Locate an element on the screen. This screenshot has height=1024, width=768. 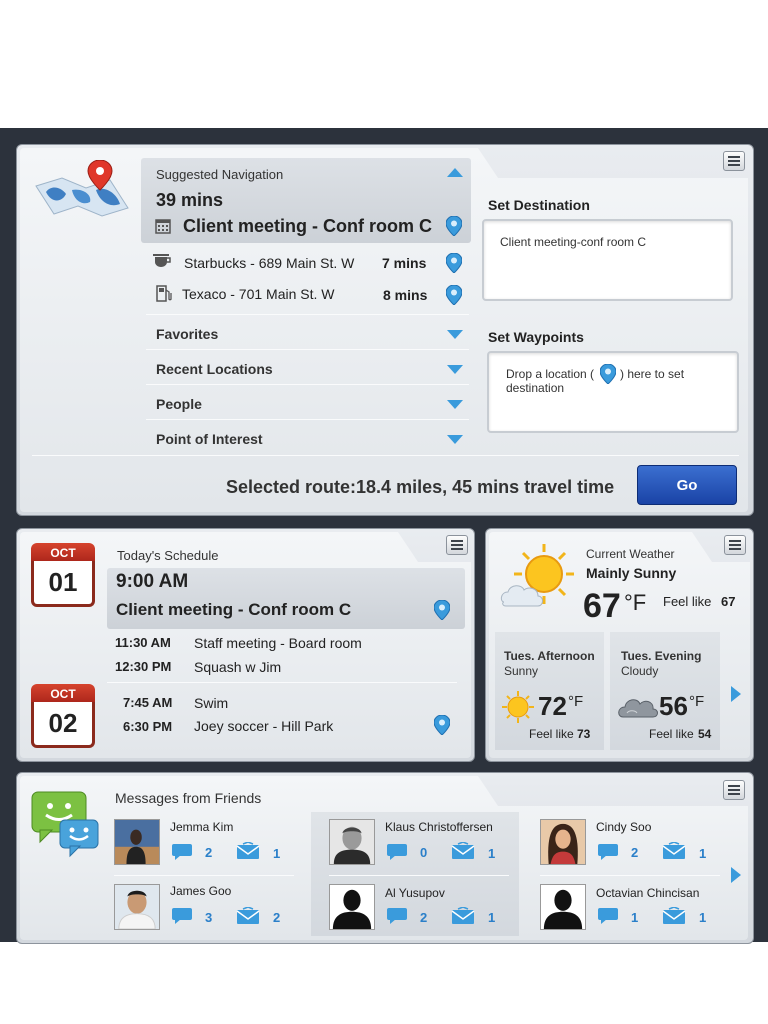
messages-menu-button is located at coordinates (734, 790).